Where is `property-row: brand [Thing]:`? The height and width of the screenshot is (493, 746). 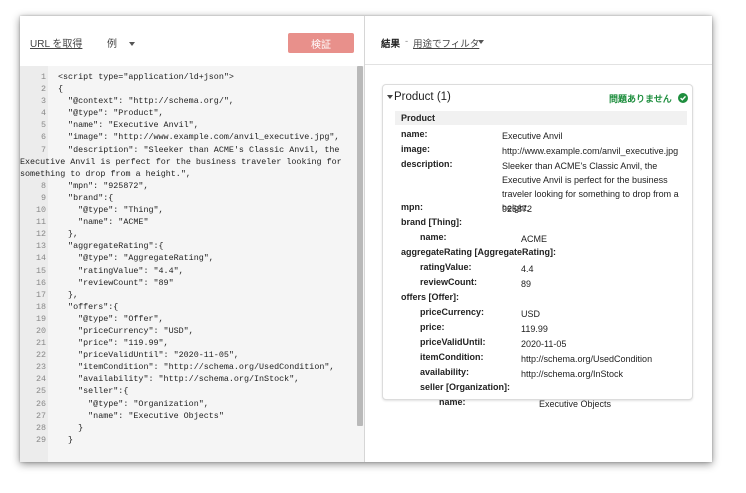 property-row: brand [Thing]: is located at coordinates (541, 222).